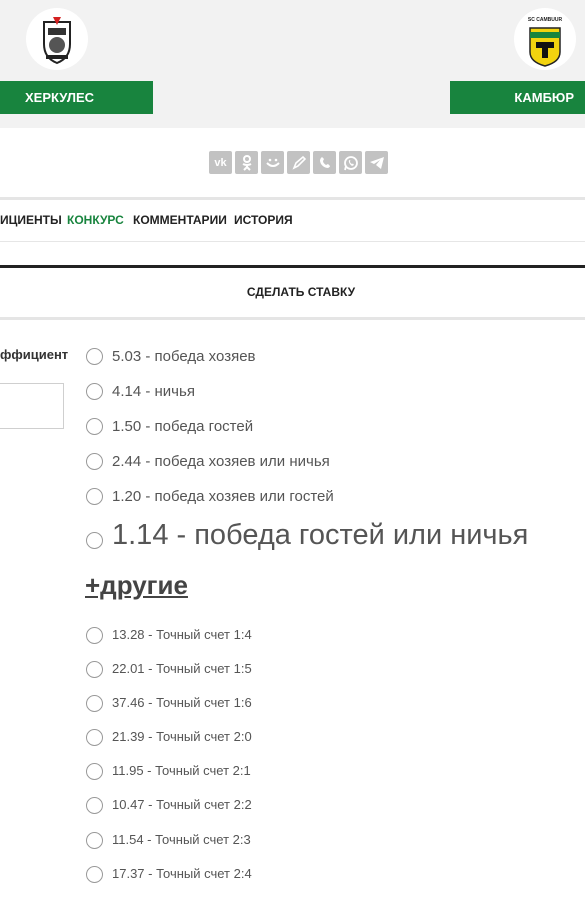 The width and height of the screenshot is (585, 902). Describe the element at coordinates (32, 406) in the screenshot. I see `coef-input` at that location.